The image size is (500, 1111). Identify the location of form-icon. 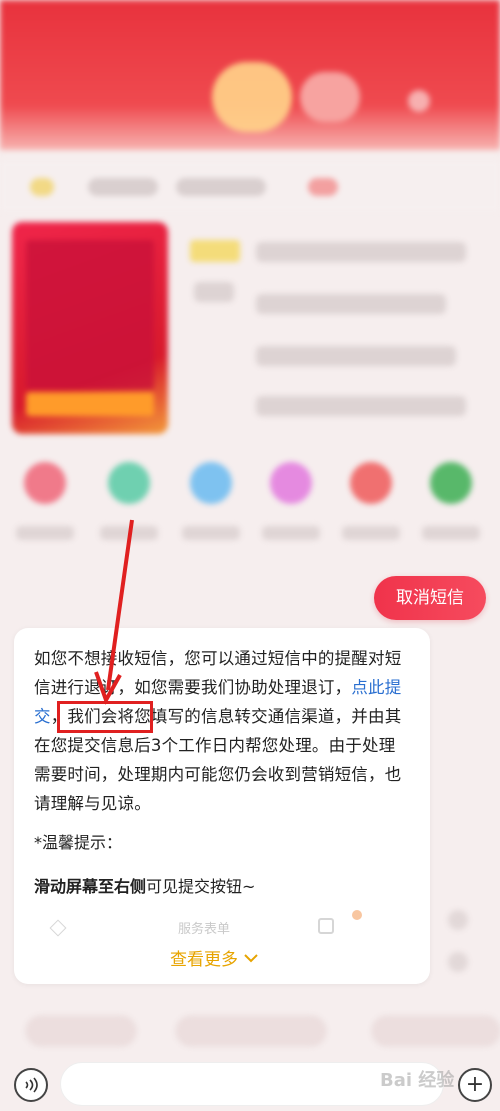
(326, 926).